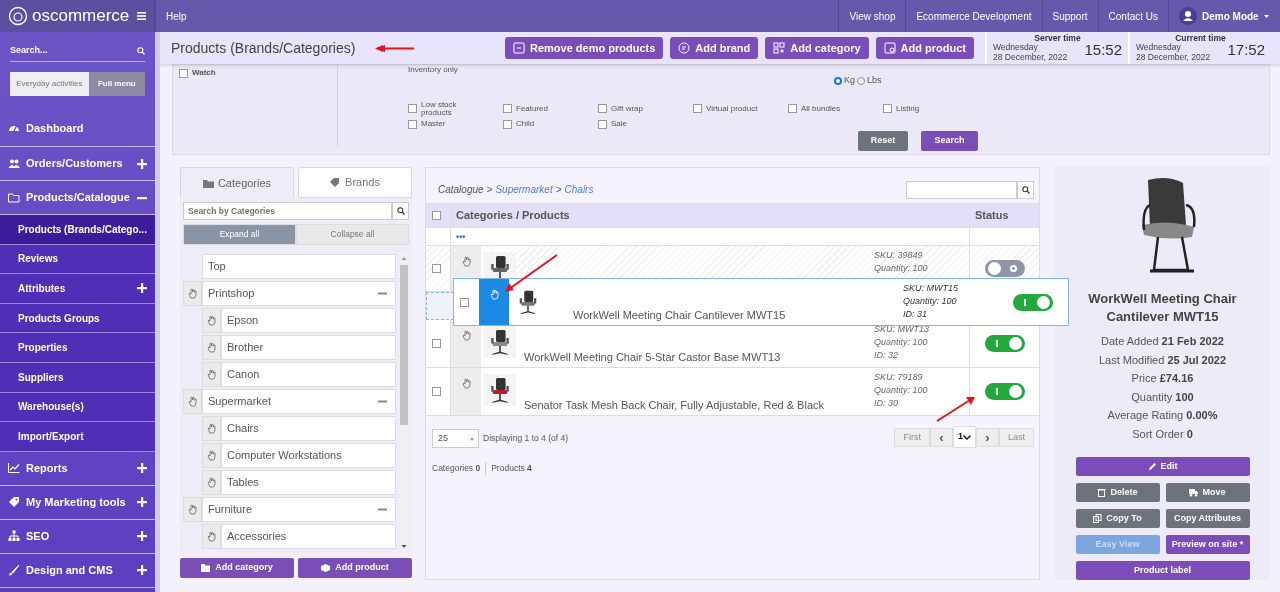 This screenshot has width=1280, height=592. Describe the element at coordinates (355, 568) in the screenshot. I see `add-product-button: Add product` at that location.